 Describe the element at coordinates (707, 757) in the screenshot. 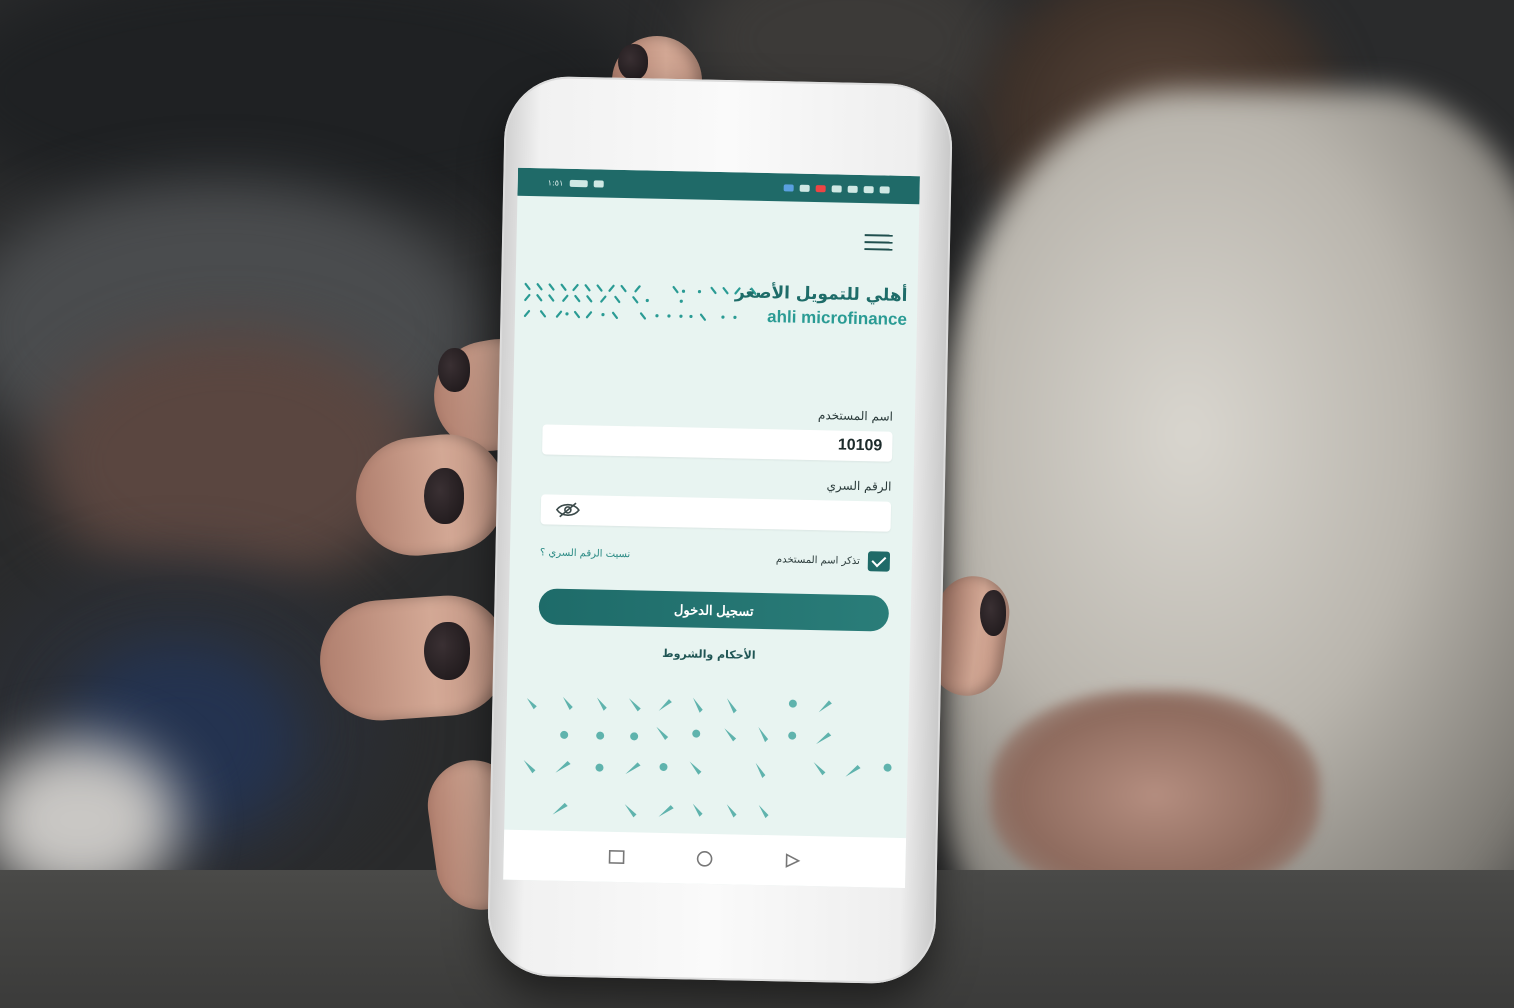

I see `decorative-pattern` at that location.